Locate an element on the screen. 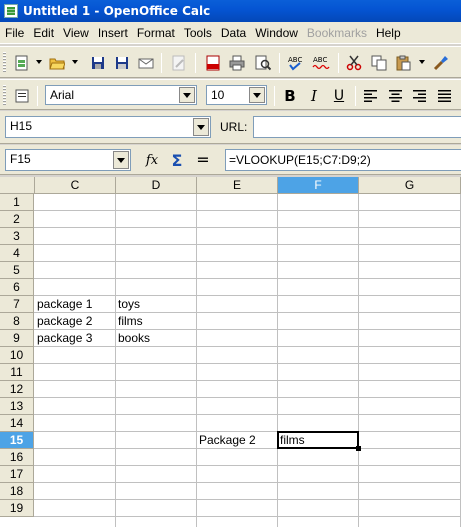 The width and height of the screenshot is (461, 527). column-header-f: F is located at coordinates (318, 185).